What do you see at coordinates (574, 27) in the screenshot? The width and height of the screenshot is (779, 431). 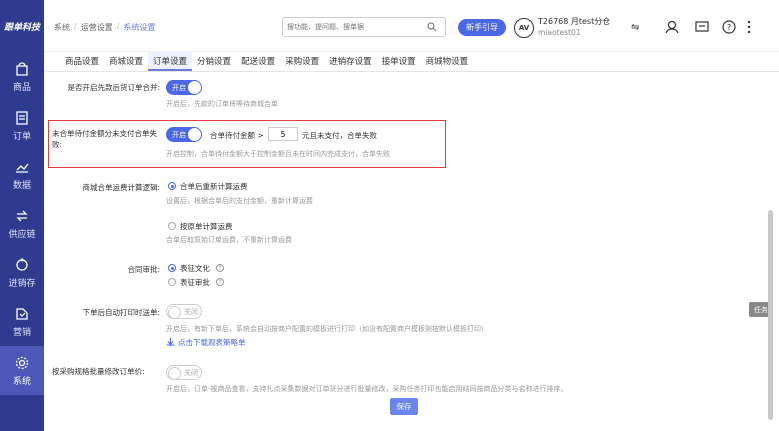 I see `account-info: T26768 月test分仓 miaotest01` at bounding box center [574, 27].